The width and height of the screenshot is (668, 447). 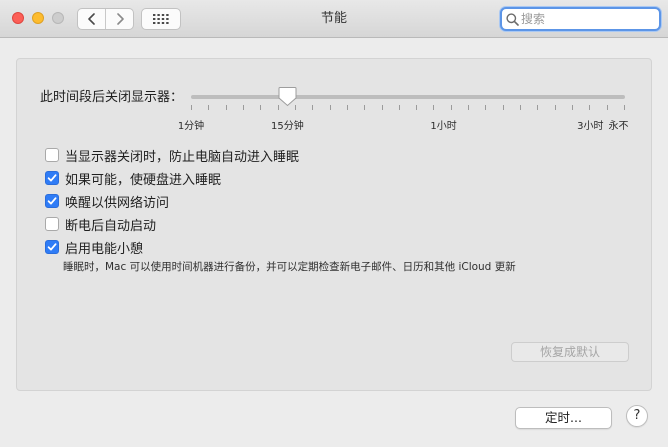 I want to click on option-power-nap: 启用电能小憩, so click(x=94, y=247).